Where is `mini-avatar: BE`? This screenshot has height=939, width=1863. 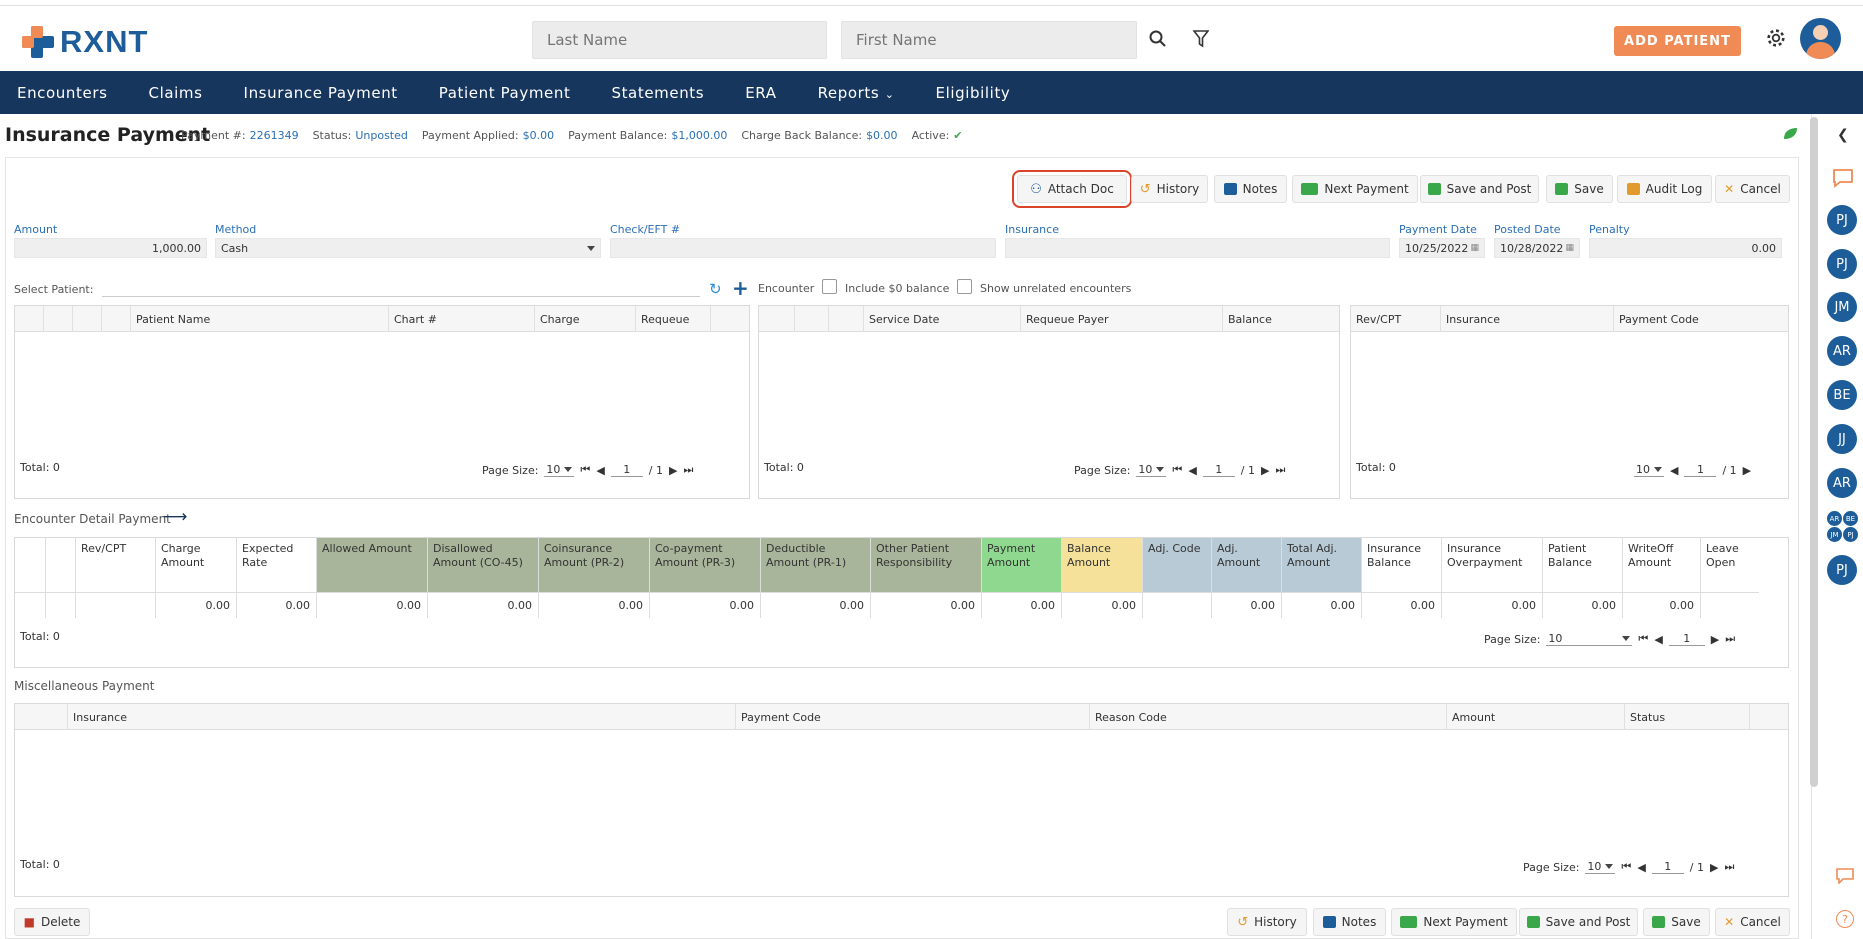
mini-avatar: BE is located at coordinates (1850, 518).